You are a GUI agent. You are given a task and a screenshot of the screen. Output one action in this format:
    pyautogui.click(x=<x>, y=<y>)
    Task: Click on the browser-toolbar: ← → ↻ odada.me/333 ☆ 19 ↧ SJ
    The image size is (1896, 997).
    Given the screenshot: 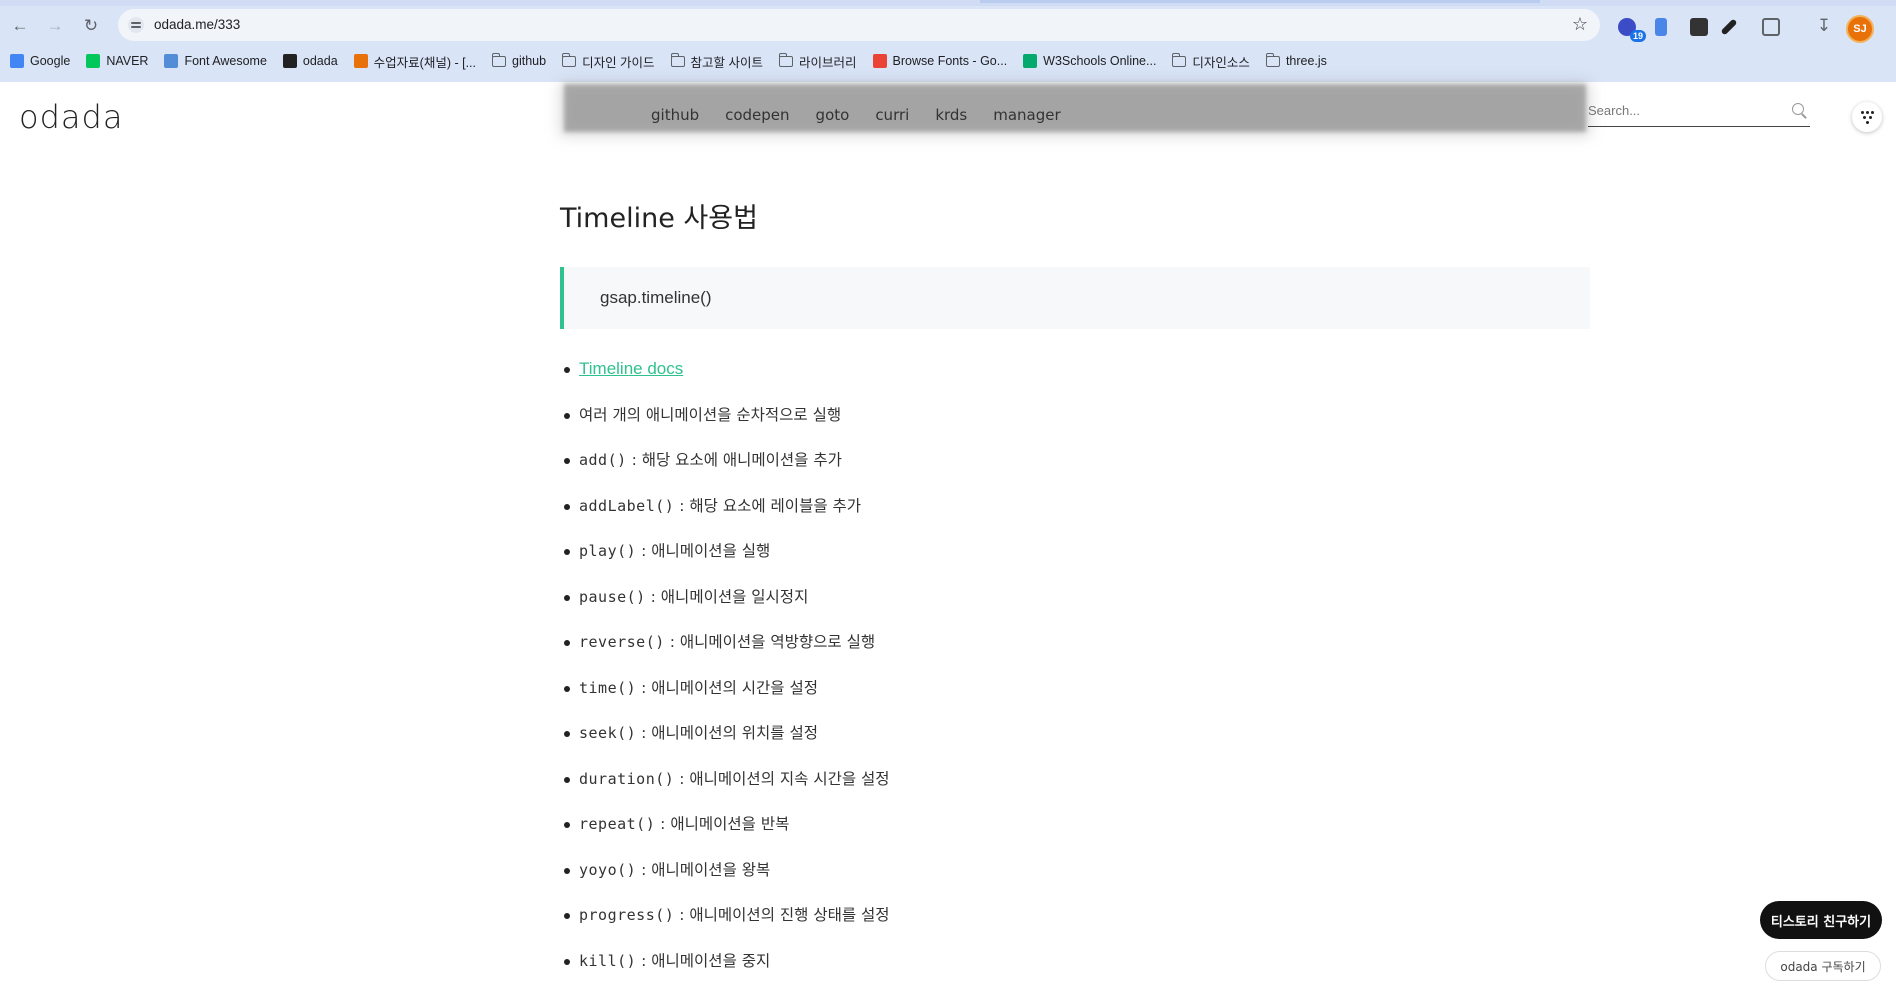 What is the action you would take?
    pyautogui.click(x=948, y=25)
    